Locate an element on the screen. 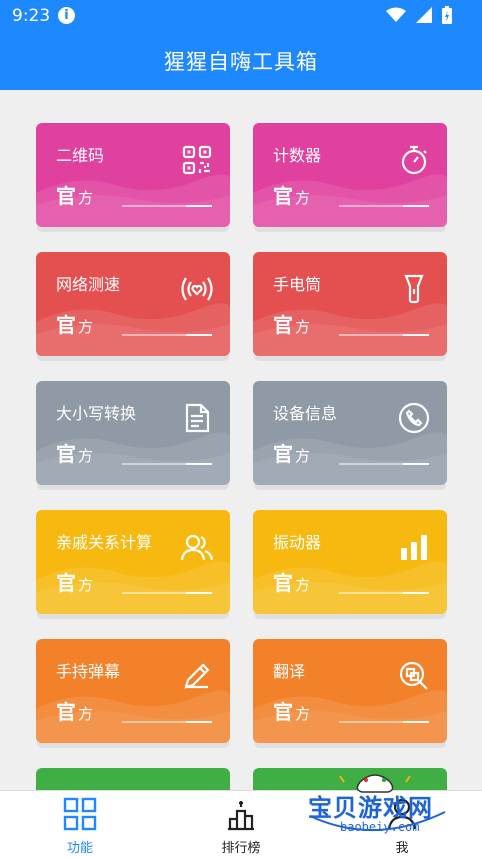  flashlight-icon is located at coordinates (414, 289).